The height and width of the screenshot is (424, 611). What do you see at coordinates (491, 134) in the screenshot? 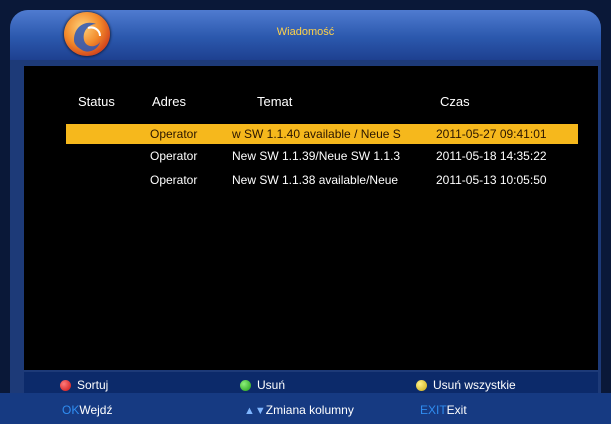
I see `time-cell: 2011-05-27 09:41:01` at bounding box center [491, 134].